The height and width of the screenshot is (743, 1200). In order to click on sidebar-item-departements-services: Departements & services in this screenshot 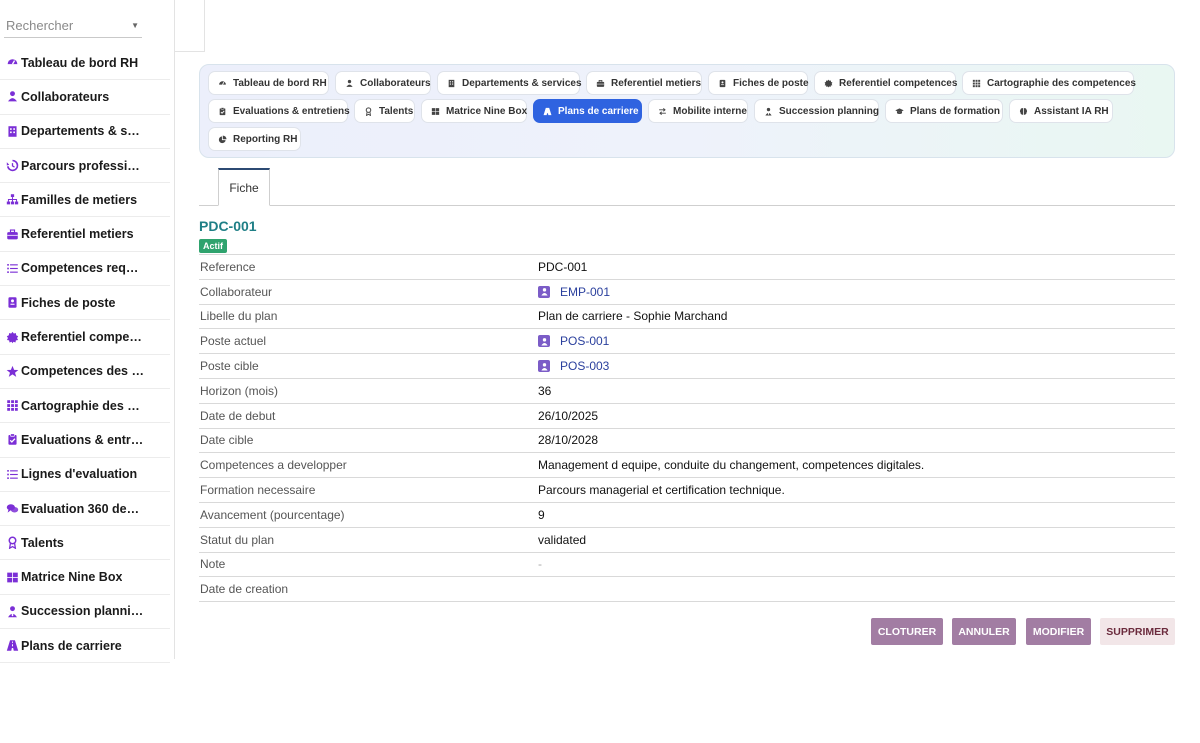, I will do `click(85, 132)`.